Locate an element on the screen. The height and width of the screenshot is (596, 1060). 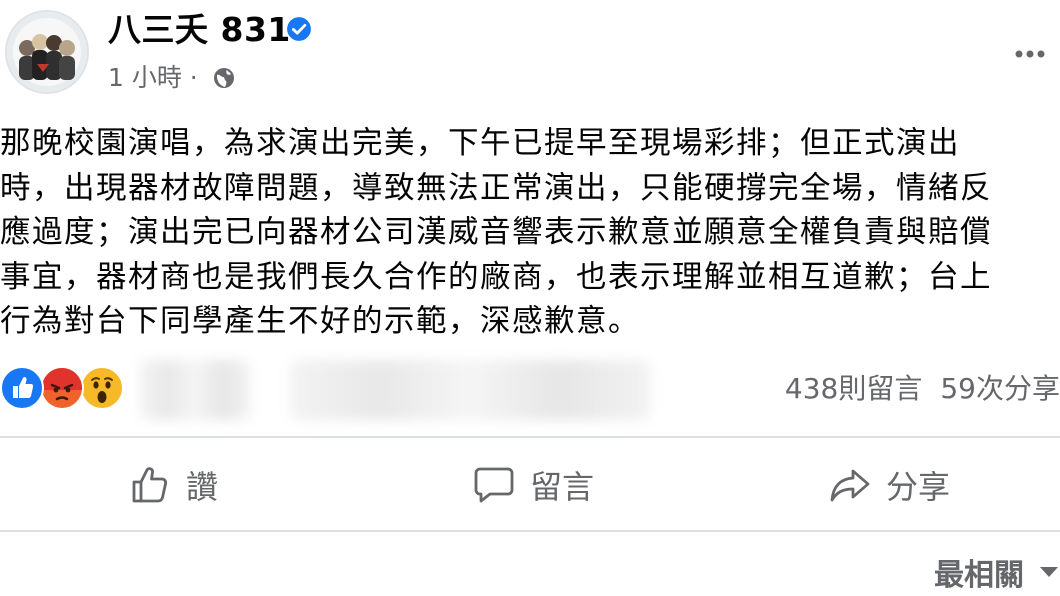
share-button: 分享 is located at coordinates (889, 485).